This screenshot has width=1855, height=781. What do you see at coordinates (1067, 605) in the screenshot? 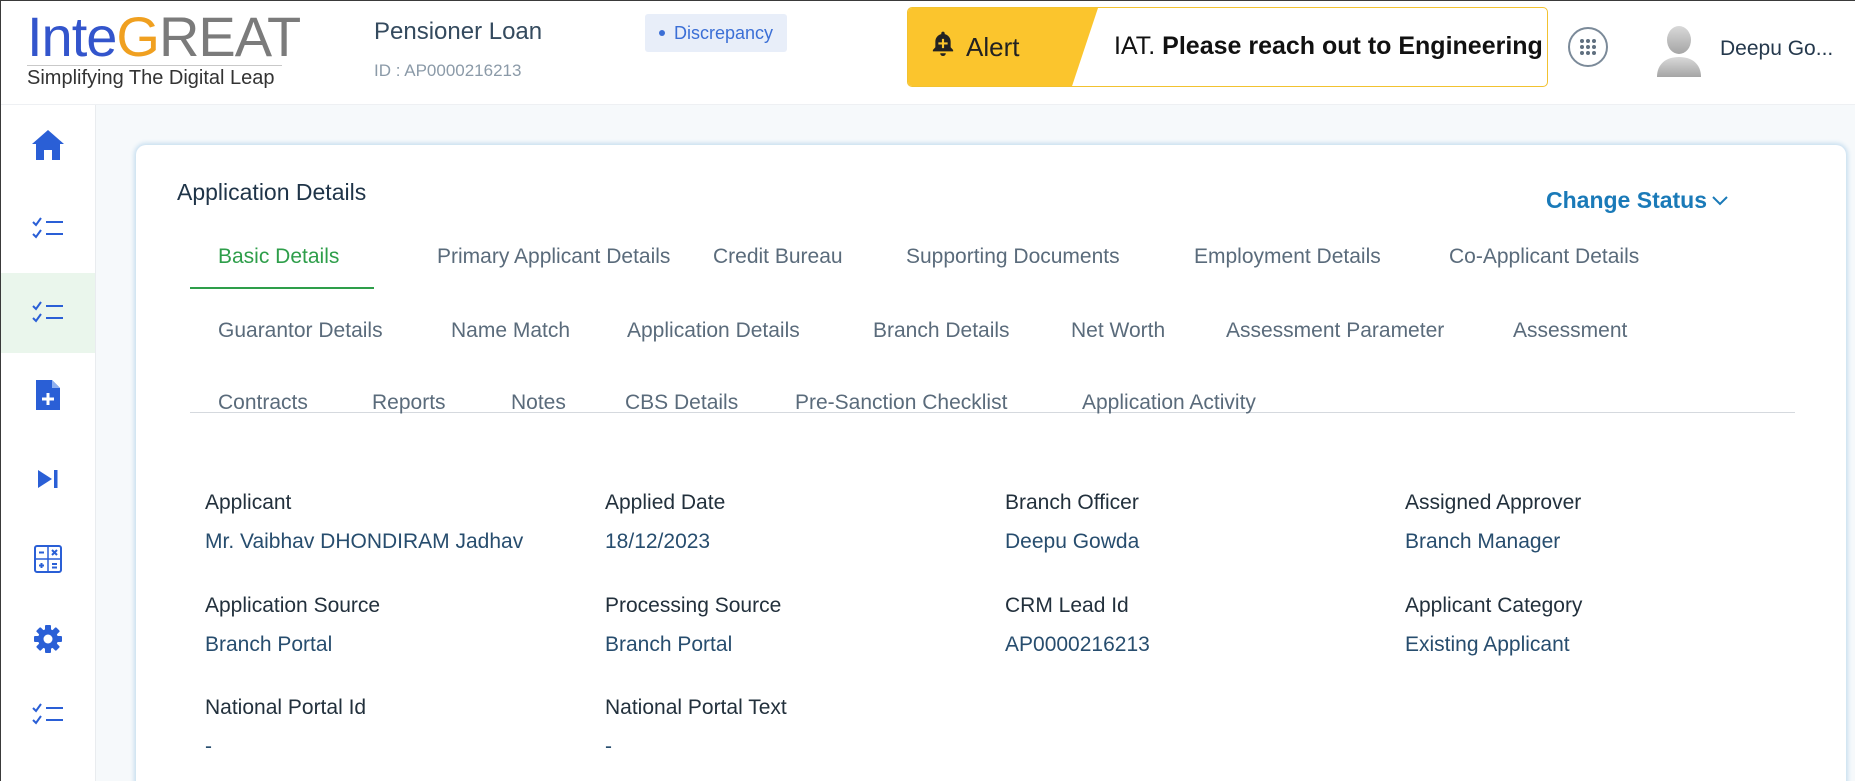
I see `field-label: CRM Lead Id` at bounding box center [1067, 605].